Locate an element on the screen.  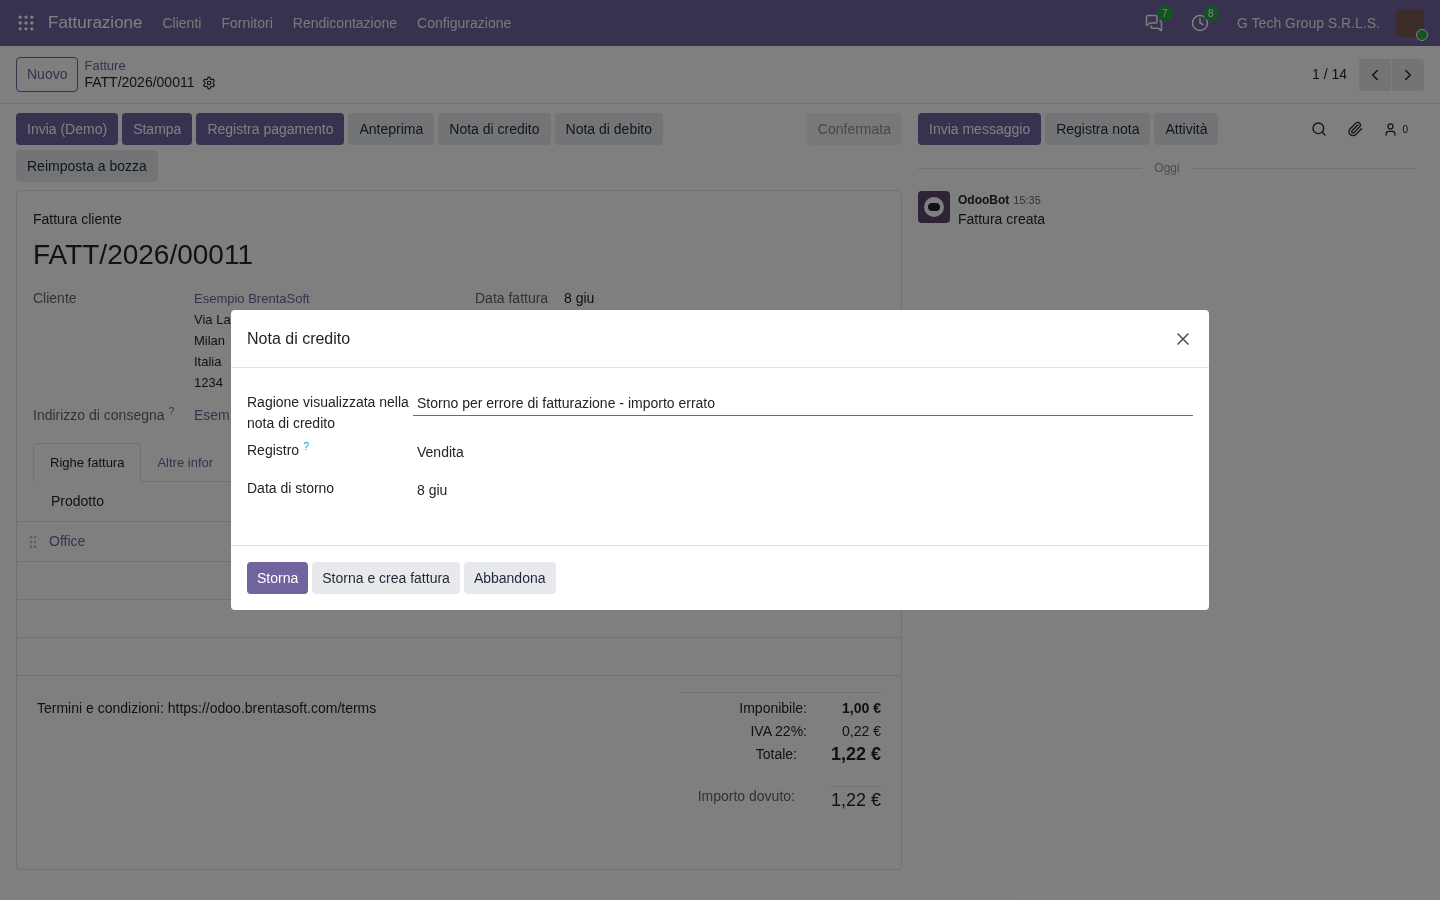
invoice-number: FATT/2026/00011 is located at coordinates (143, 255).